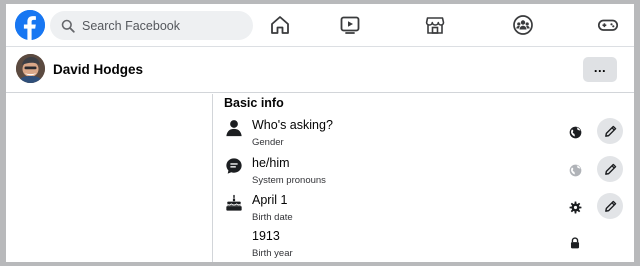 Image resolution: width=640 pixels, height=266 pixels. Describe the element at coordinates (266, 236) in the screenshot. I see `birth-year-value: 1913` at that location.